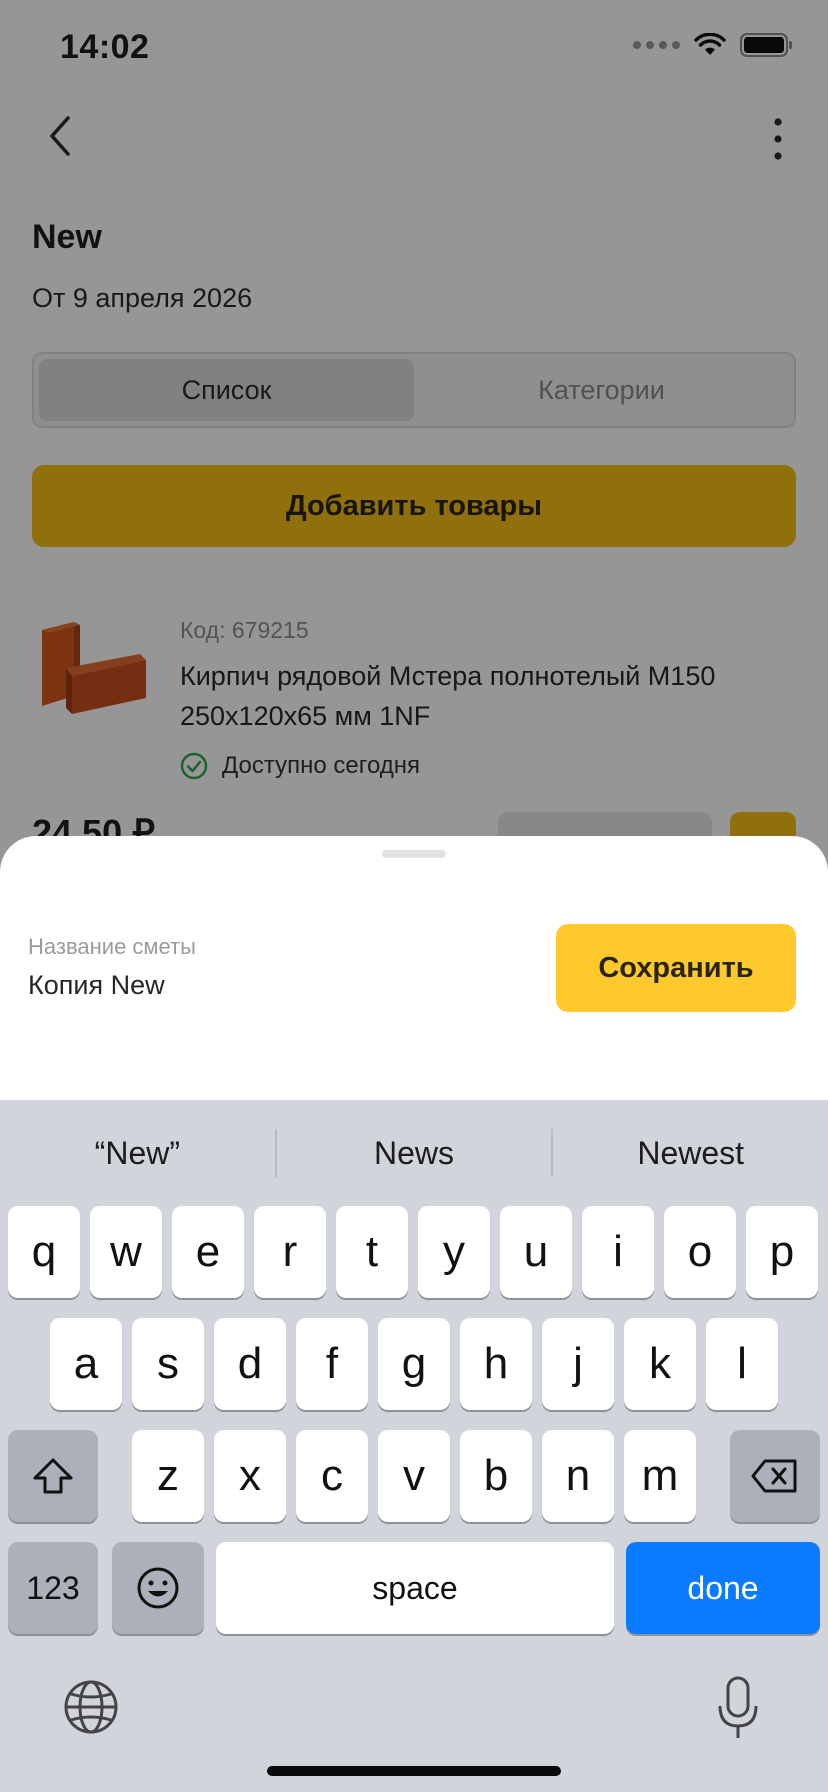 Image resolution: width=828 pixels, height=1792 pixels. Describe the element at coordinates (112, 946) in the screenshot. I see `estimate-name-label: Название сметы` at that location.